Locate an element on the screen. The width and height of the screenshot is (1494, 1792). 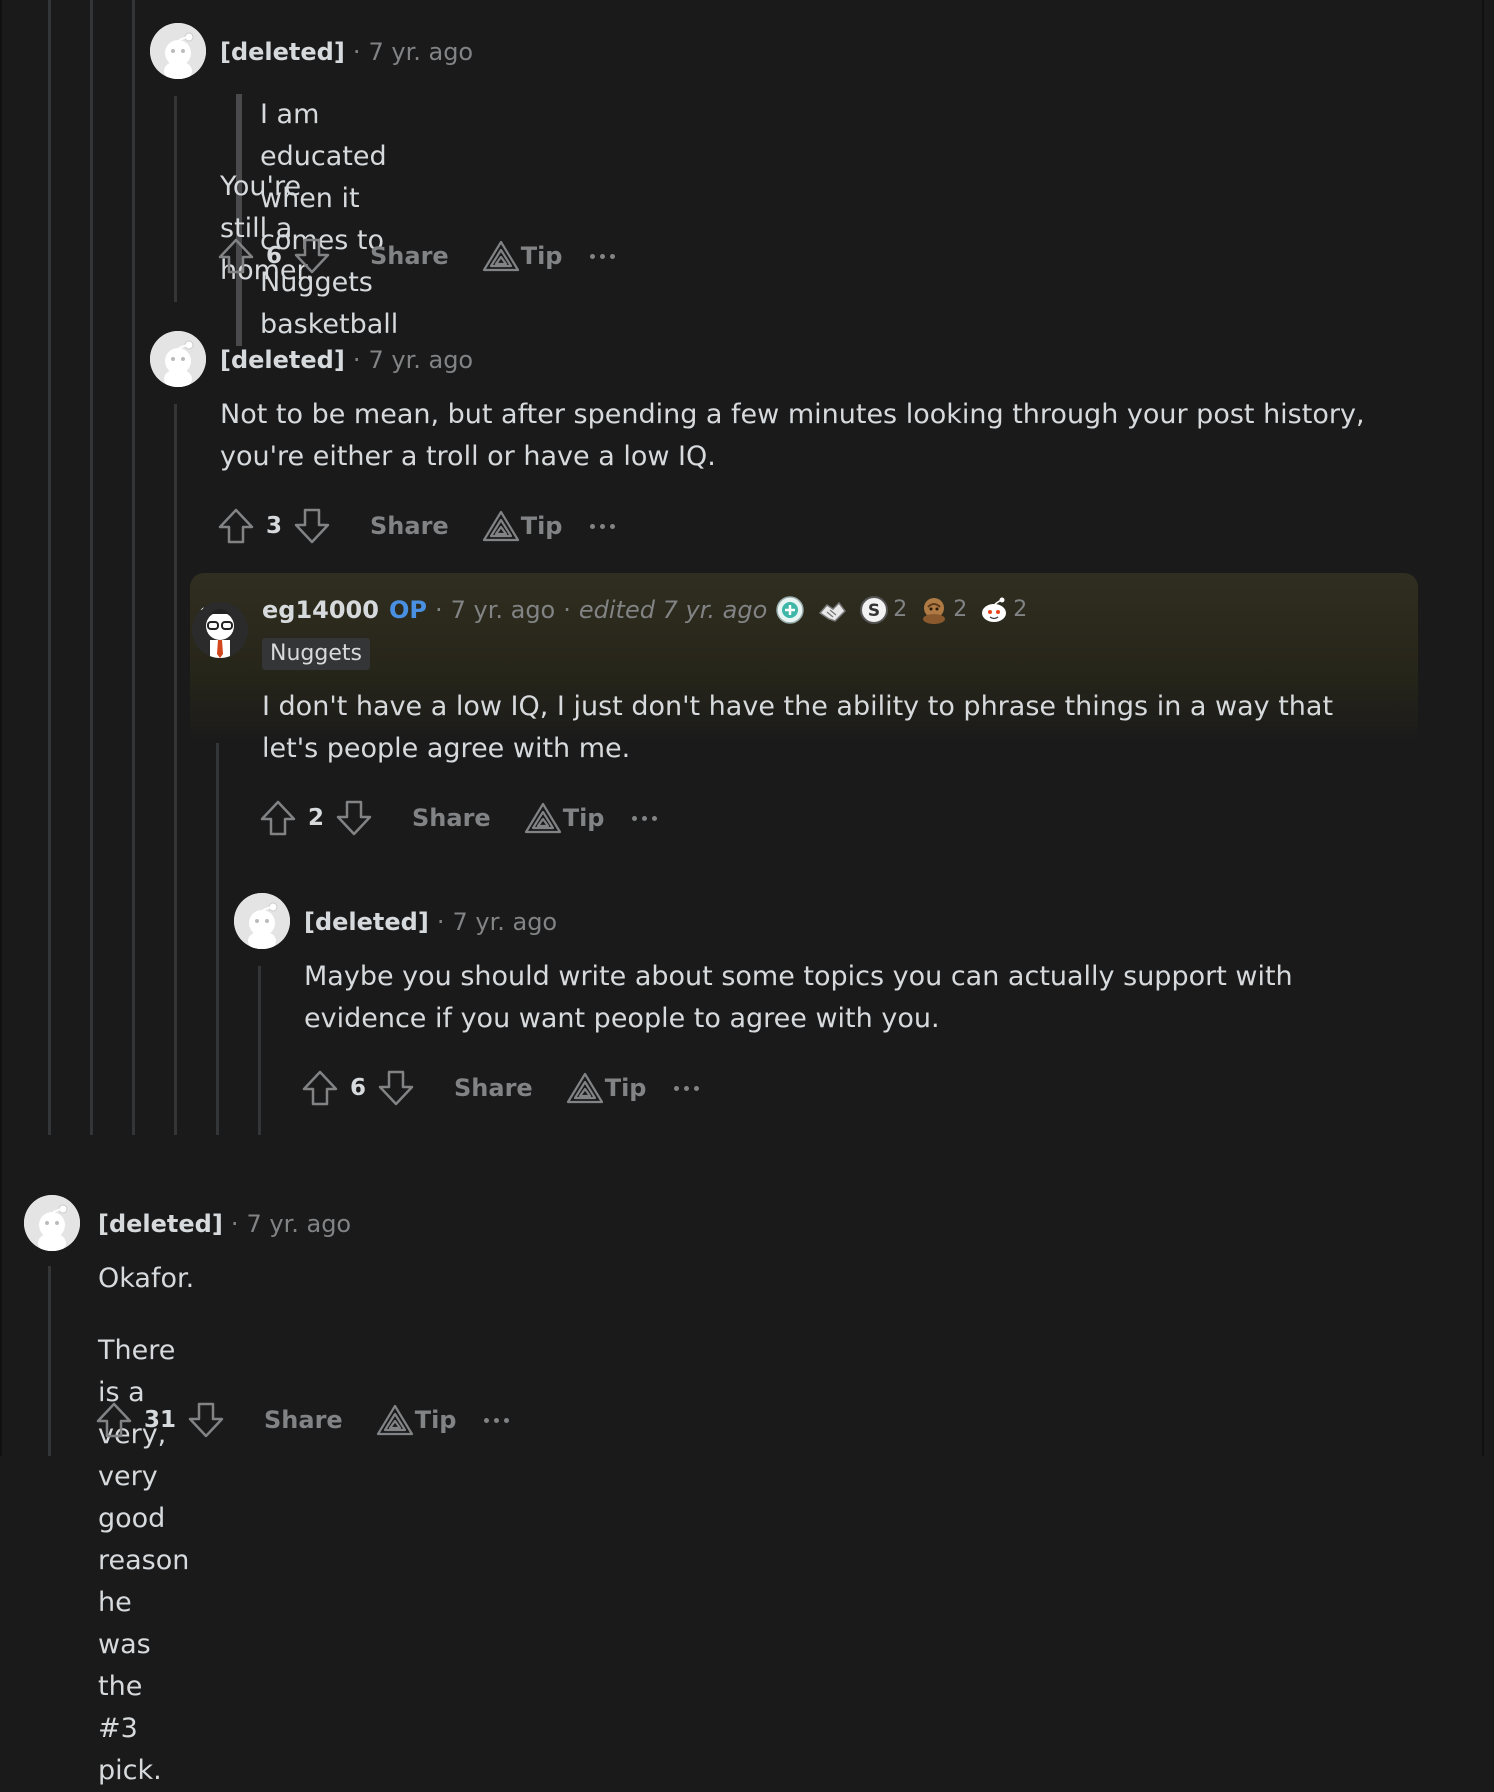
user-flair: Nuggets is located at coordinates (316, 654).